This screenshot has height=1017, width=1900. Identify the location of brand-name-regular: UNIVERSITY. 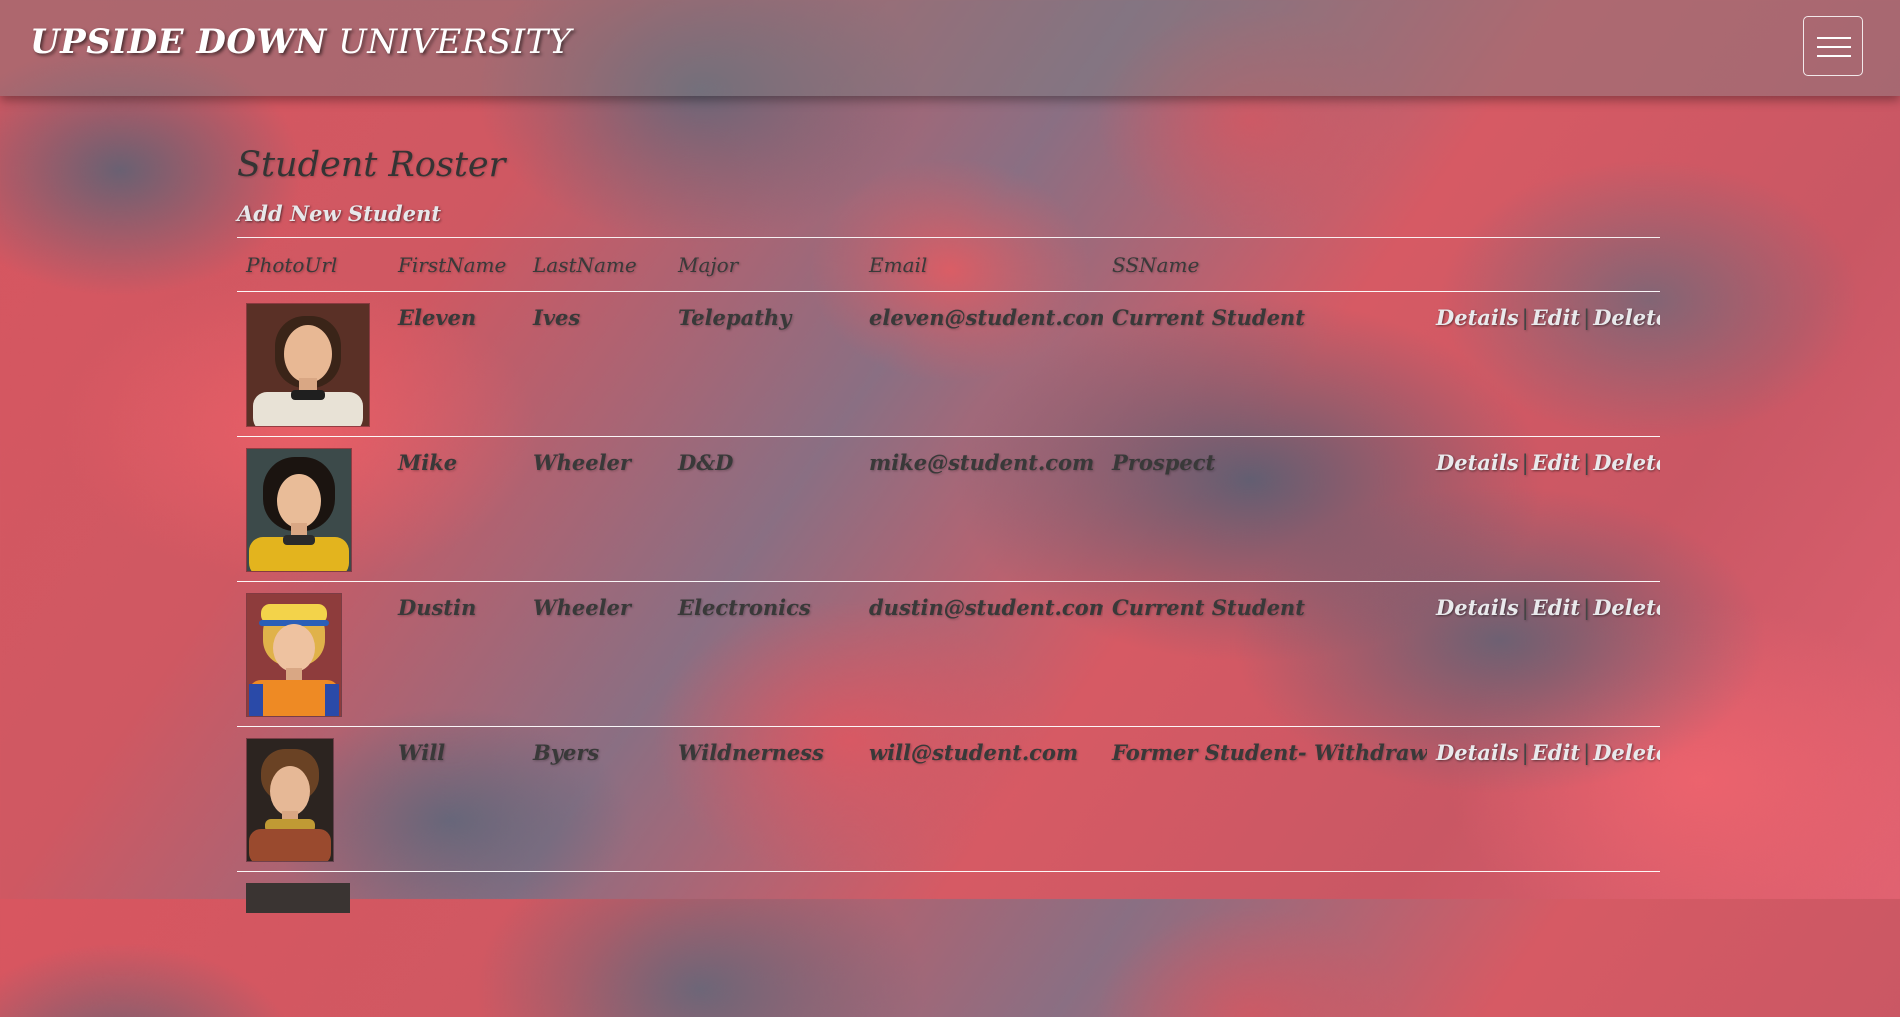
(455, 42).